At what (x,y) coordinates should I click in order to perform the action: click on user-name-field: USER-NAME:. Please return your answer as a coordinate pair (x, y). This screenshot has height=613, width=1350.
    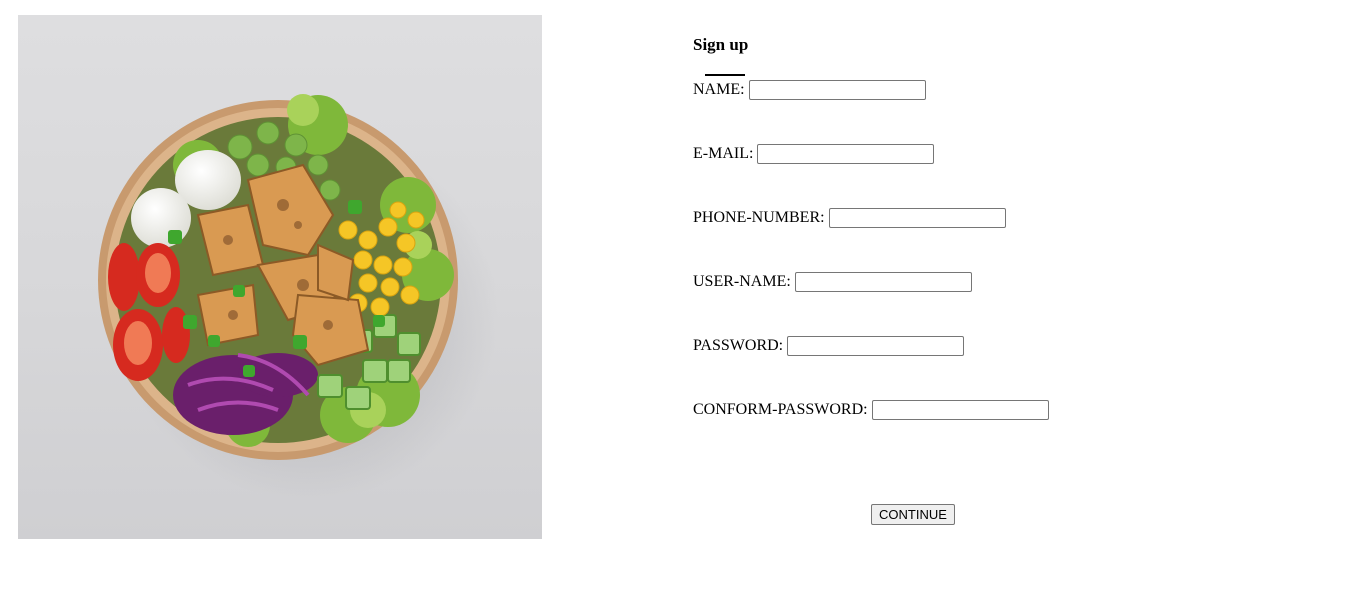
    Looking at the image, I should click on (832, 282).